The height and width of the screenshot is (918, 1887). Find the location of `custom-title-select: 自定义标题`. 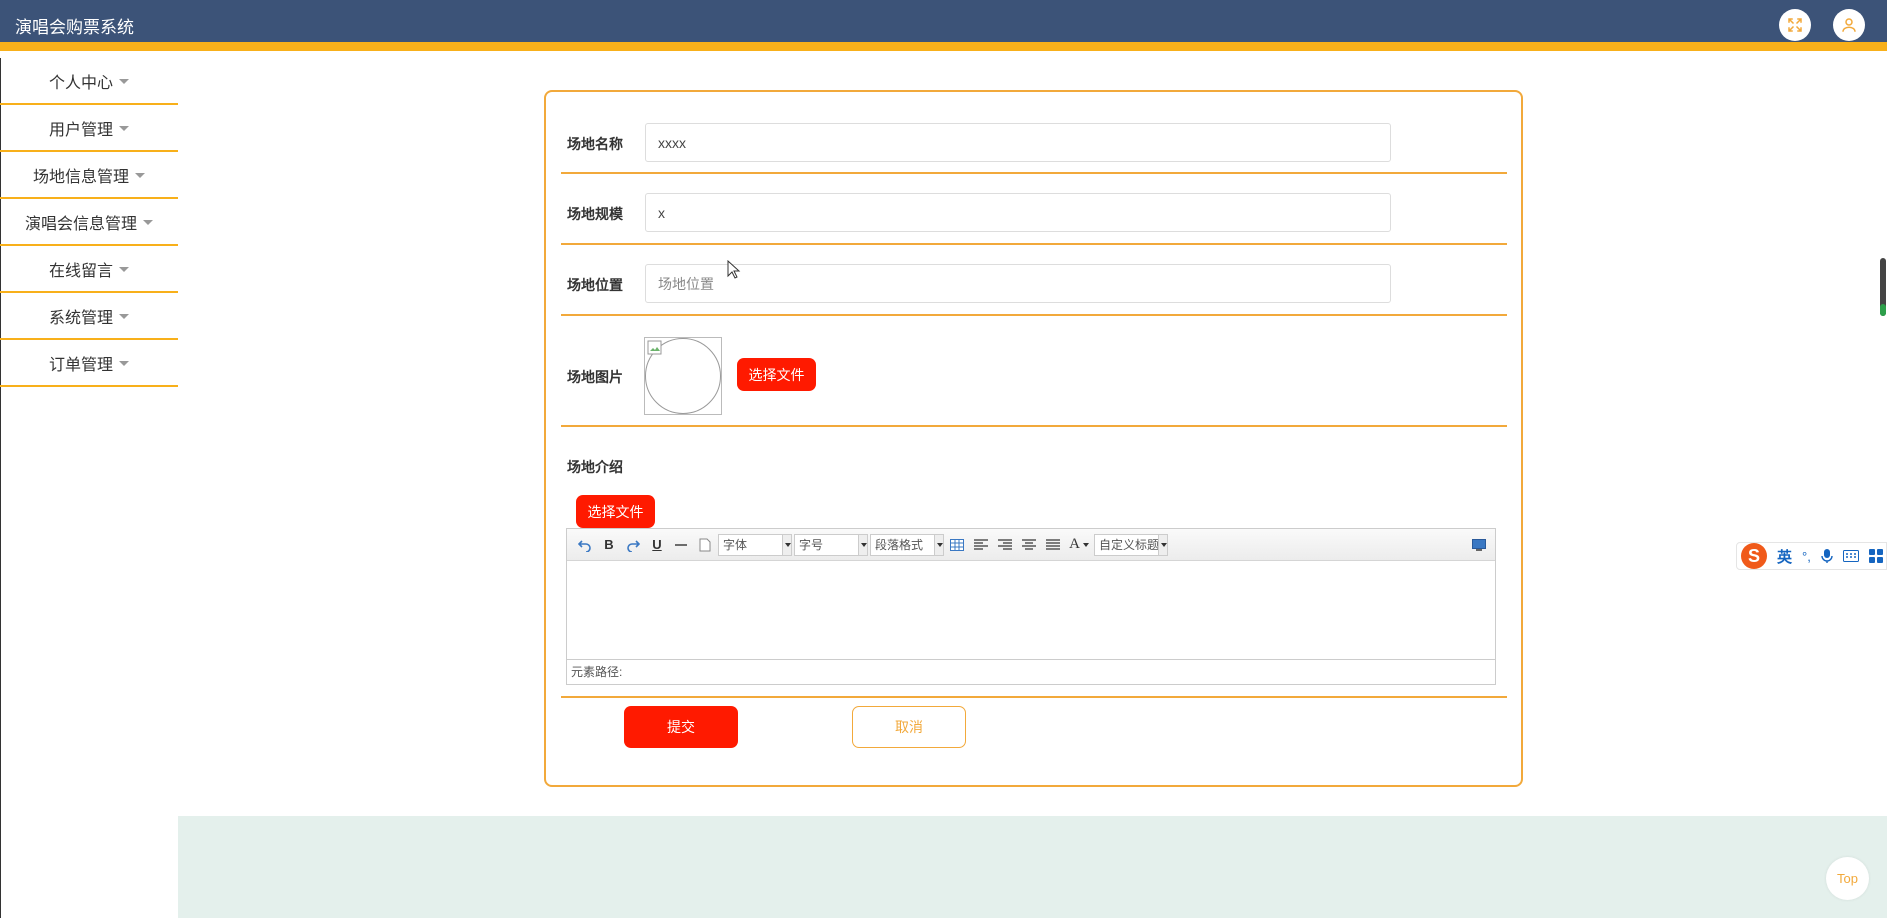

custom-title-select: 自定义标题 is located at coordinates (1131, 544).